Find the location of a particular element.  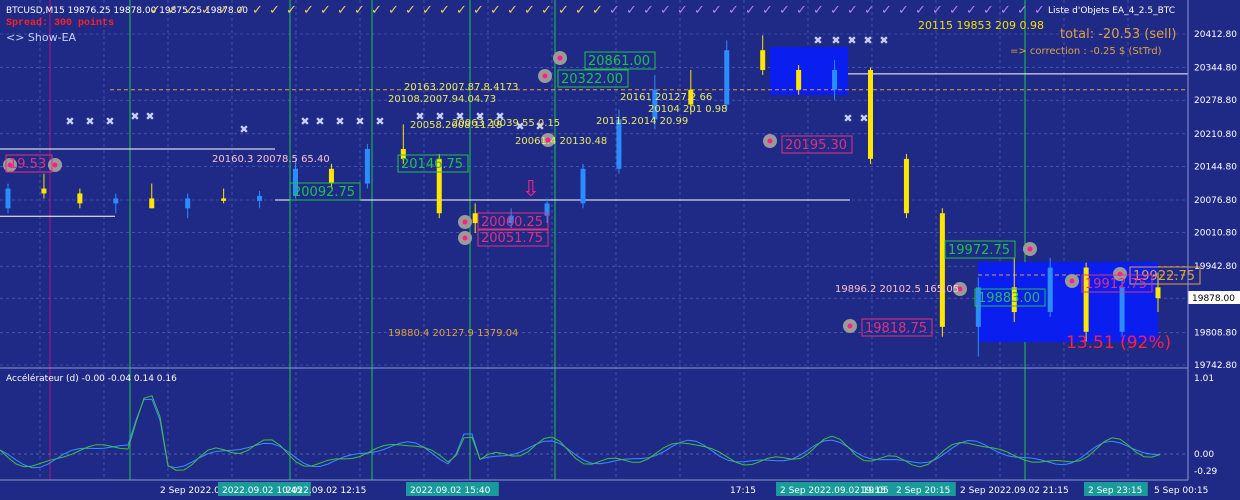

current-price-label: 19878.00 is located at coordinates (1213, 299).